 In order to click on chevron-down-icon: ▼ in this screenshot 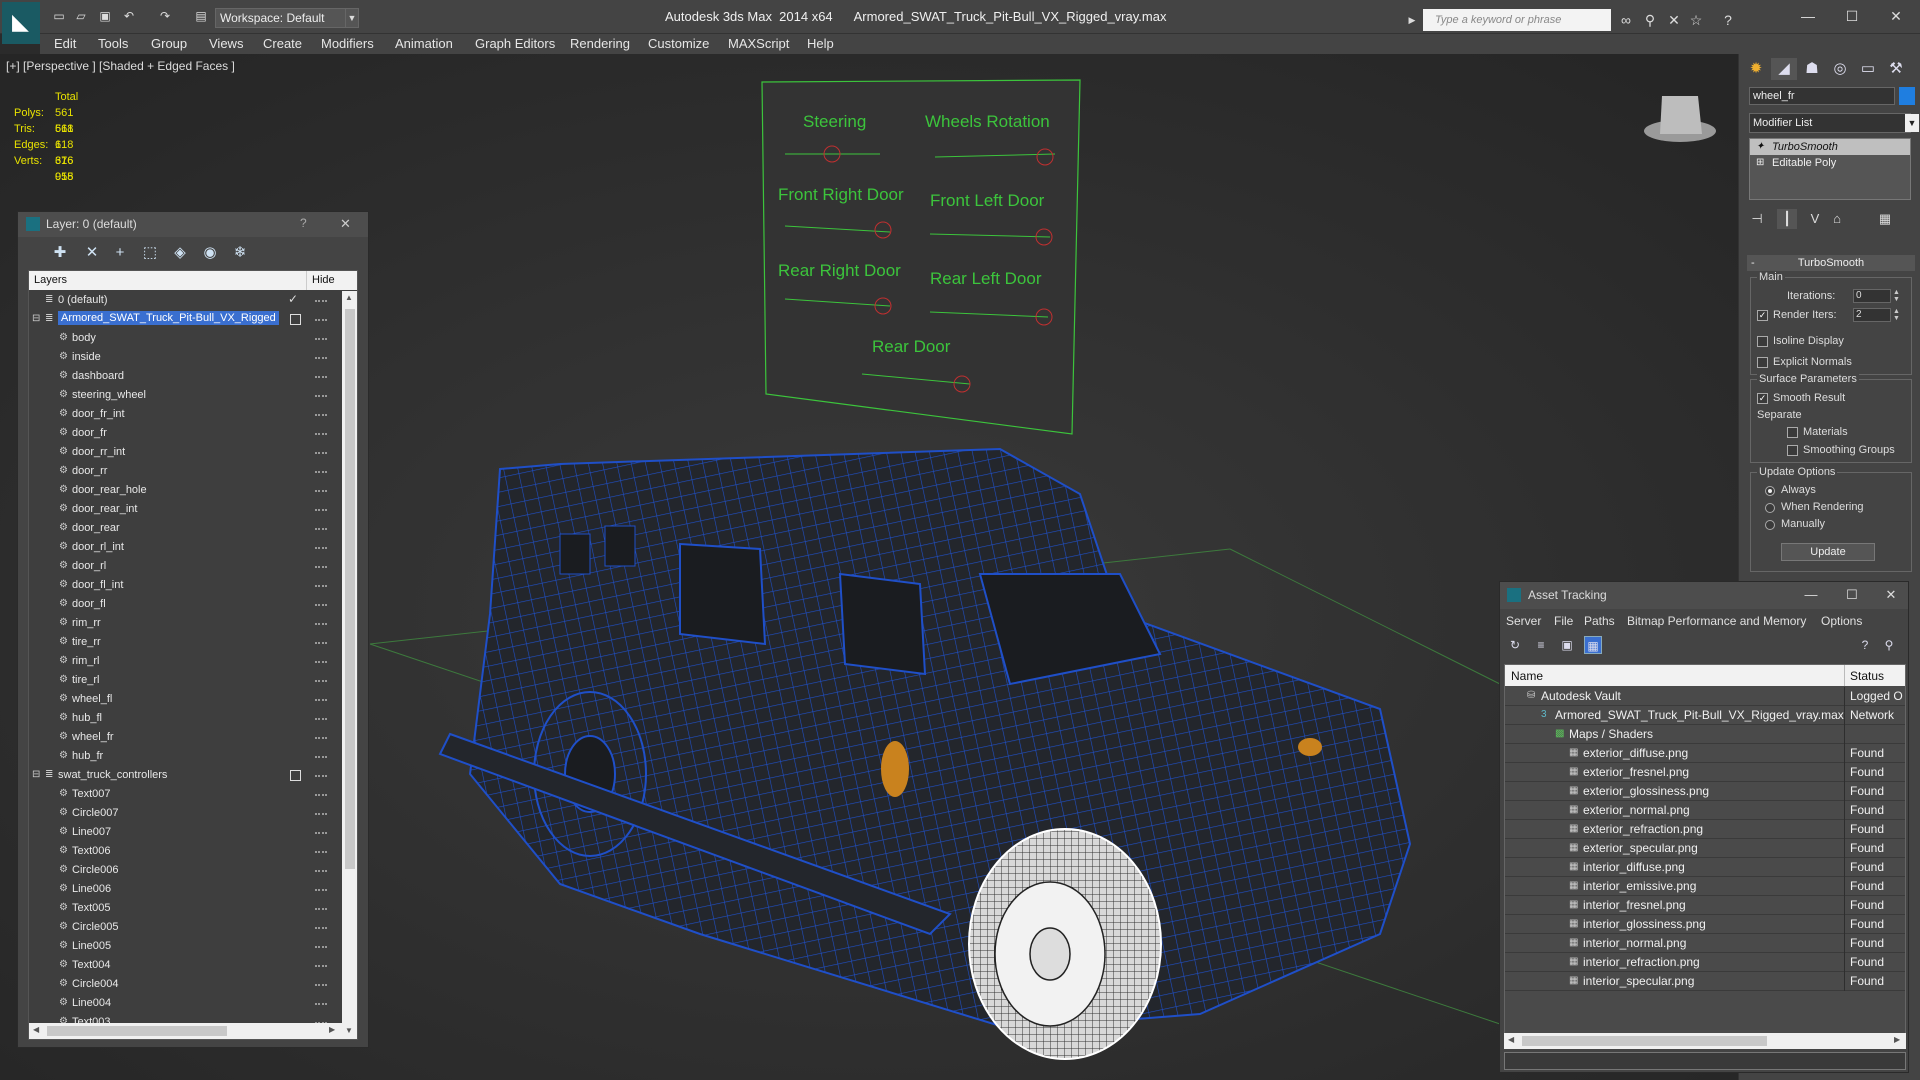, I will do `click(352, 18)`.